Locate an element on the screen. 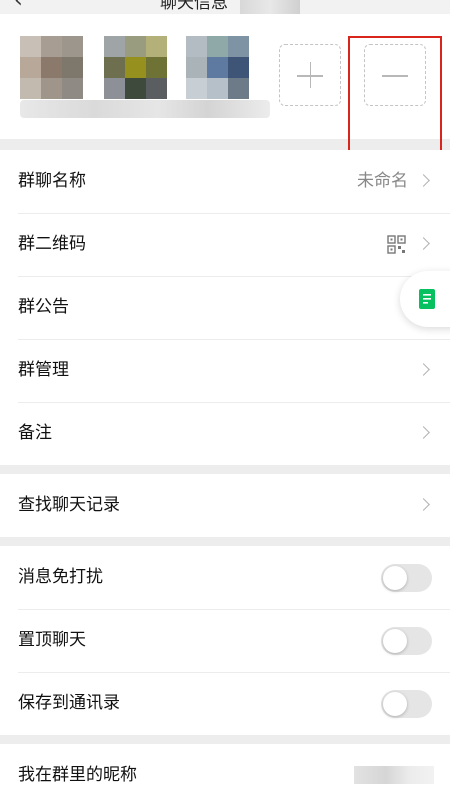 The width and height of the screenshot is (450, 800). search-history-row: 查找聊天记录 is located at coordinates (225, 505).